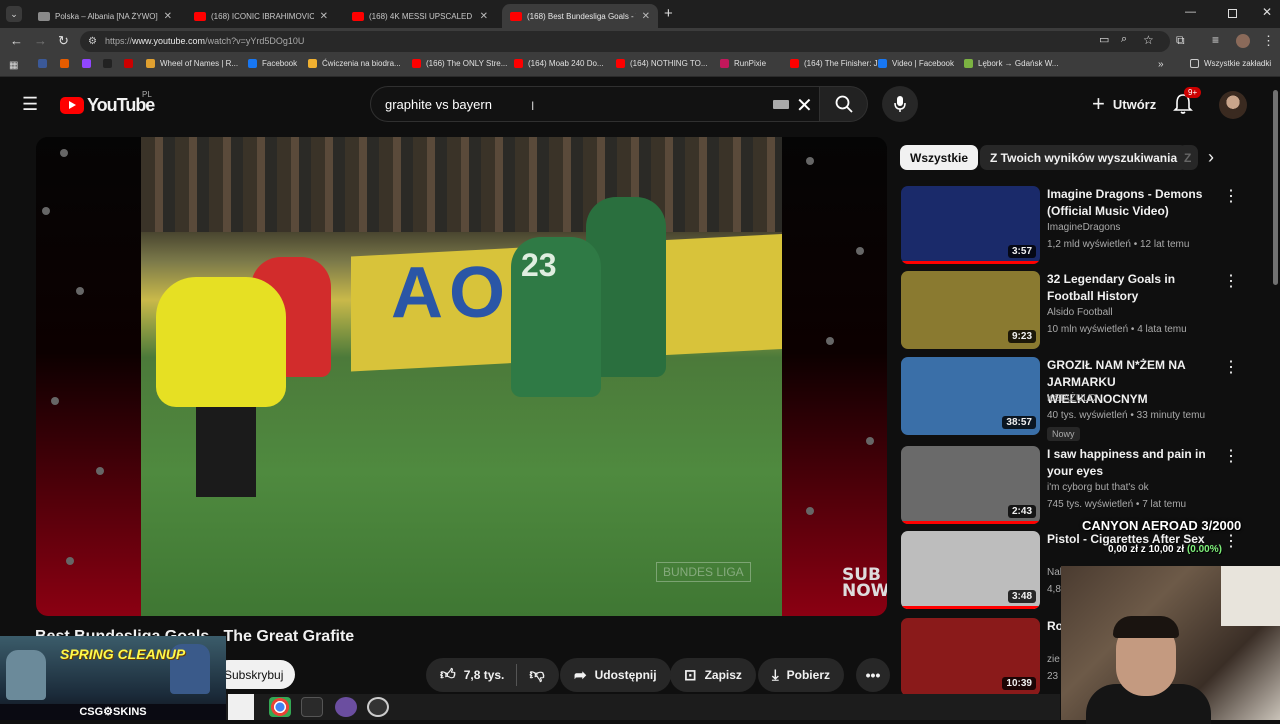 The image size is (1280, 724). Describe the element at coordinates (844, 104) in the screenshot. I see `search-button` at that location.